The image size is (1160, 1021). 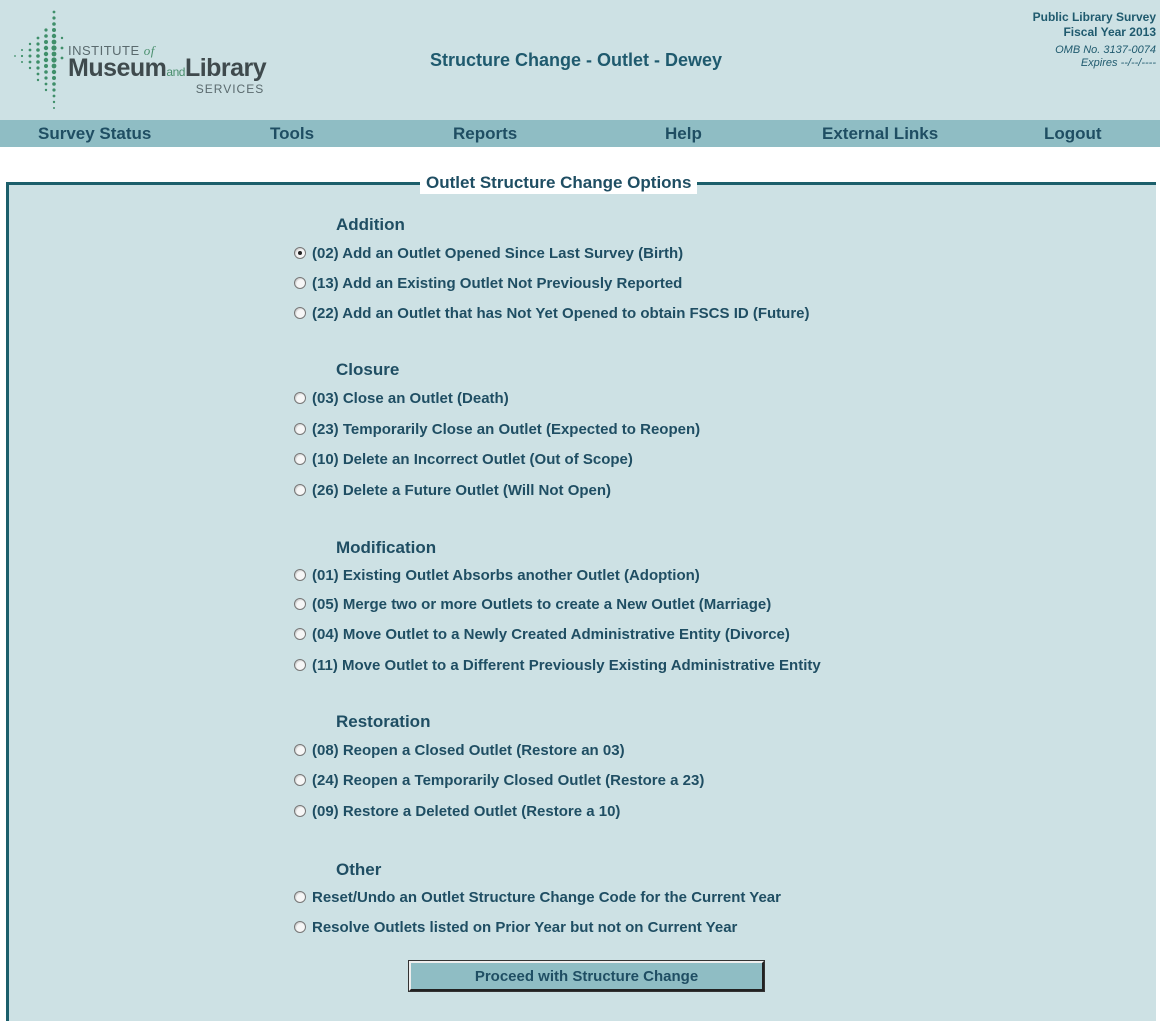 What do you see at coordinates (576, 60) in the screenshot?
I see `page-title: Structure Change - Outlet - Dewey` at bounding box center [576, 60].